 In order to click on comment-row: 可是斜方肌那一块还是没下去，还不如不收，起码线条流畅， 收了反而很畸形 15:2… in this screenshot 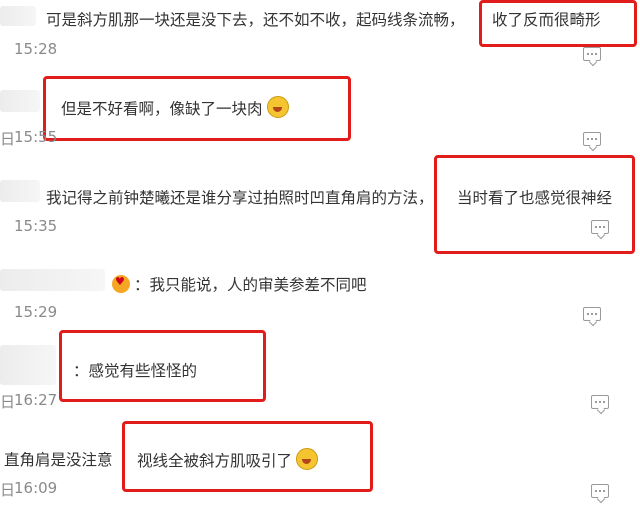, I will do `click(320, 35)`.